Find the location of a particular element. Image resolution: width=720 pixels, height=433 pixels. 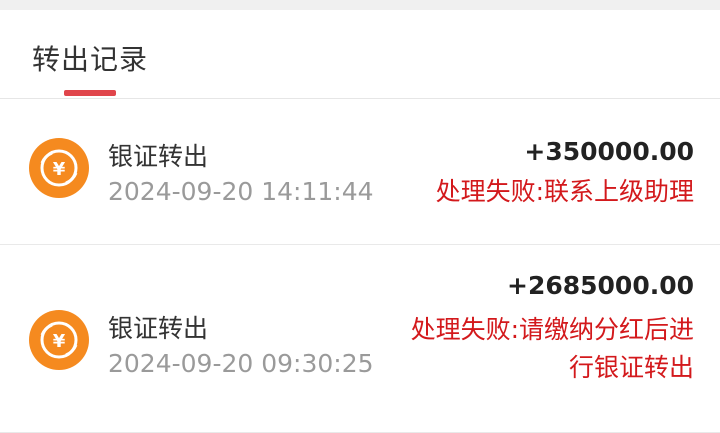

top-strip is located at coordinates (360, 5).